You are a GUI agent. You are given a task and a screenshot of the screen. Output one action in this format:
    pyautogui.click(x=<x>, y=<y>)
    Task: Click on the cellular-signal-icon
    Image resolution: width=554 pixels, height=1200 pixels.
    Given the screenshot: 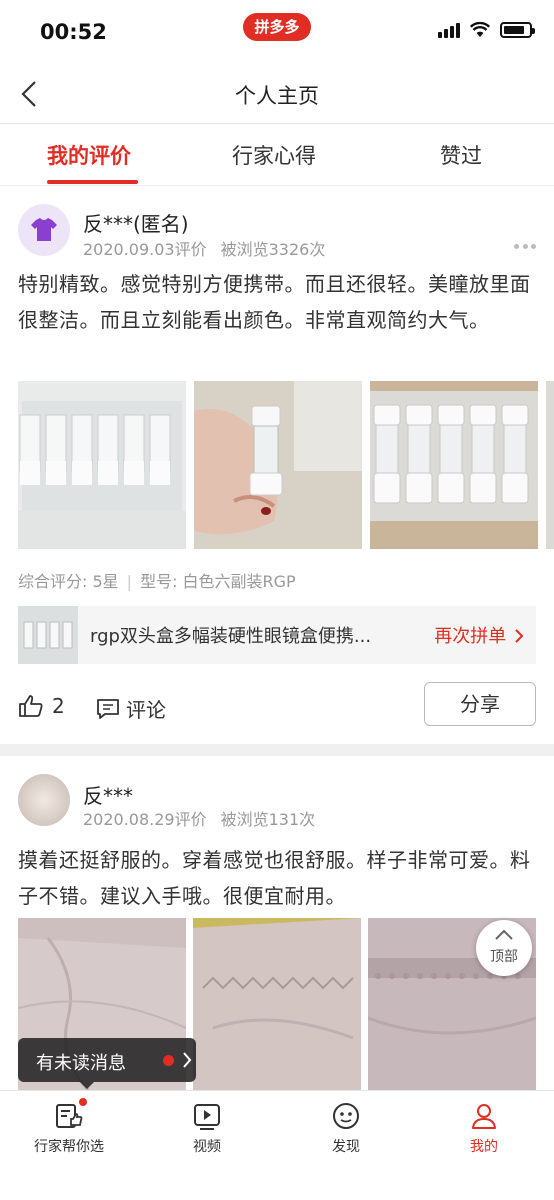 What is the action you would take?
    pyautogui.click(x=449, y=30)
    